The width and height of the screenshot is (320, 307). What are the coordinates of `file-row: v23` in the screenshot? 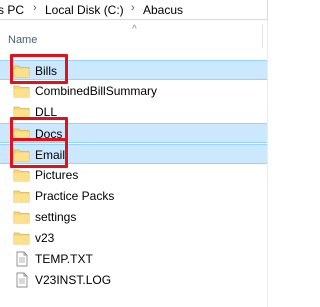 It's located at (134, 238).